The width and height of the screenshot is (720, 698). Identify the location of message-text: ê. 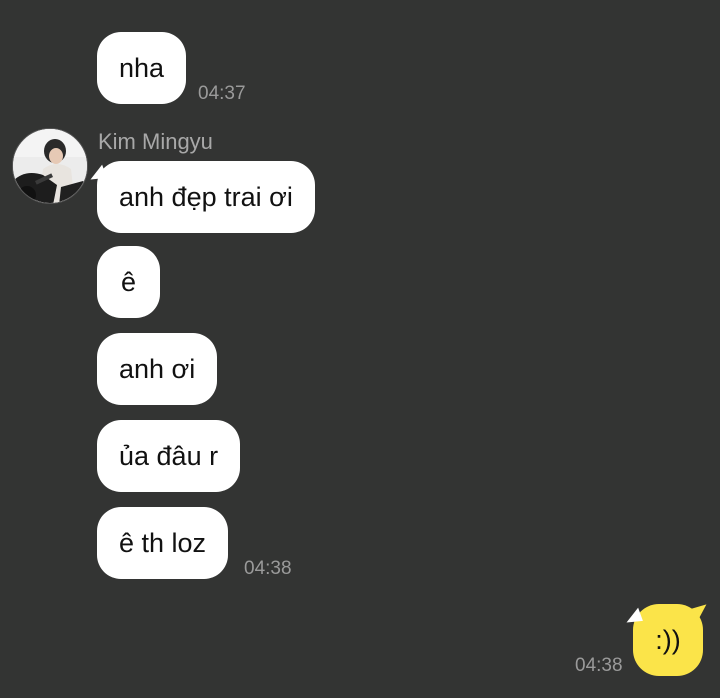
(129, 282).